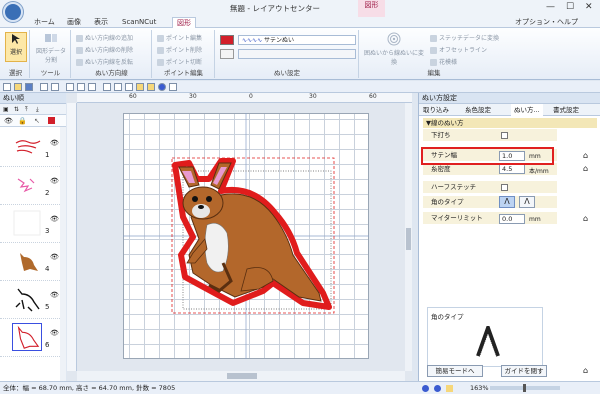 The width and height of the screenshot is (600, 394). Describe the element at coordinates (589, 7) in the screenshot. I see `close-button: ✕` at that location.